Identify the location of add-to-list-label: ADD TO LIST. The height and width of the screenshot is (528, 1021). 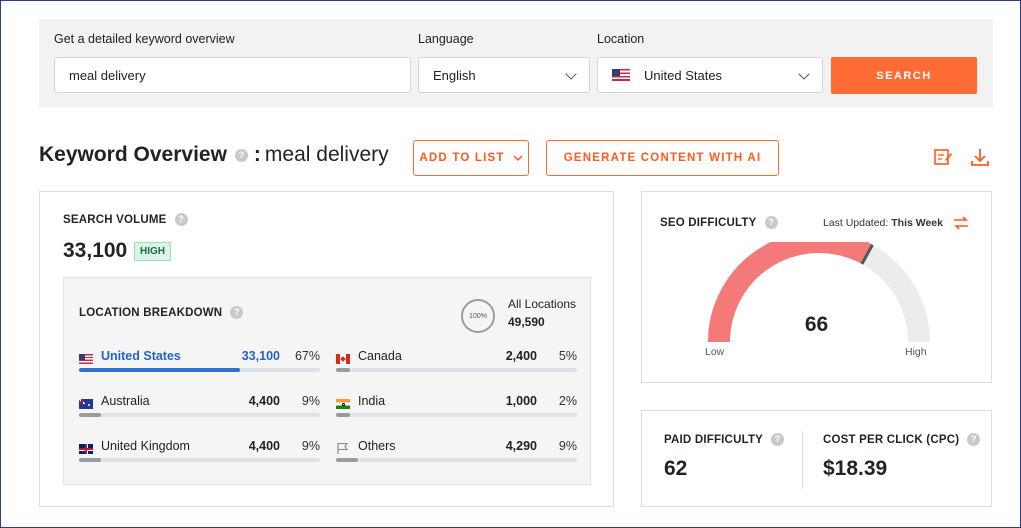
(462, 158).